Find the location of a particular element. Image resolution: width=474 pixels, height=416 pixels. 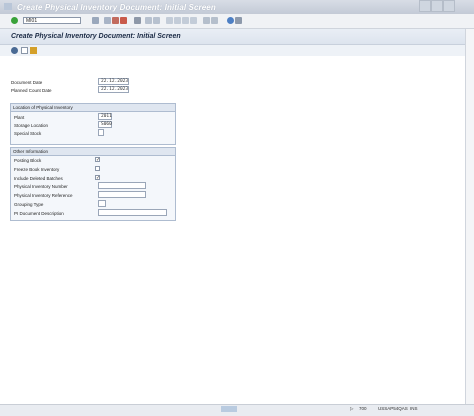

special-stock-field is located at coordinates (101, 132).